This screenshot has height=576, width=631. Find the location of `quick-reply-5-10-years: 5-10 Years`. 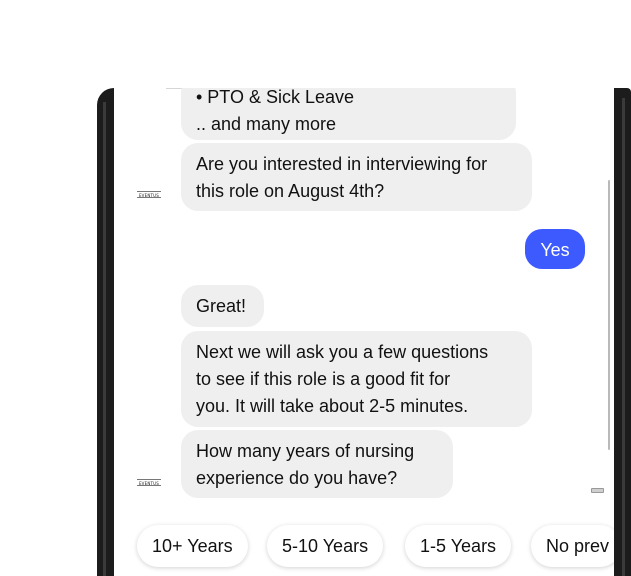

quick-reply-5-10-years: 5-10 Years is located at coordinates (325, 546).